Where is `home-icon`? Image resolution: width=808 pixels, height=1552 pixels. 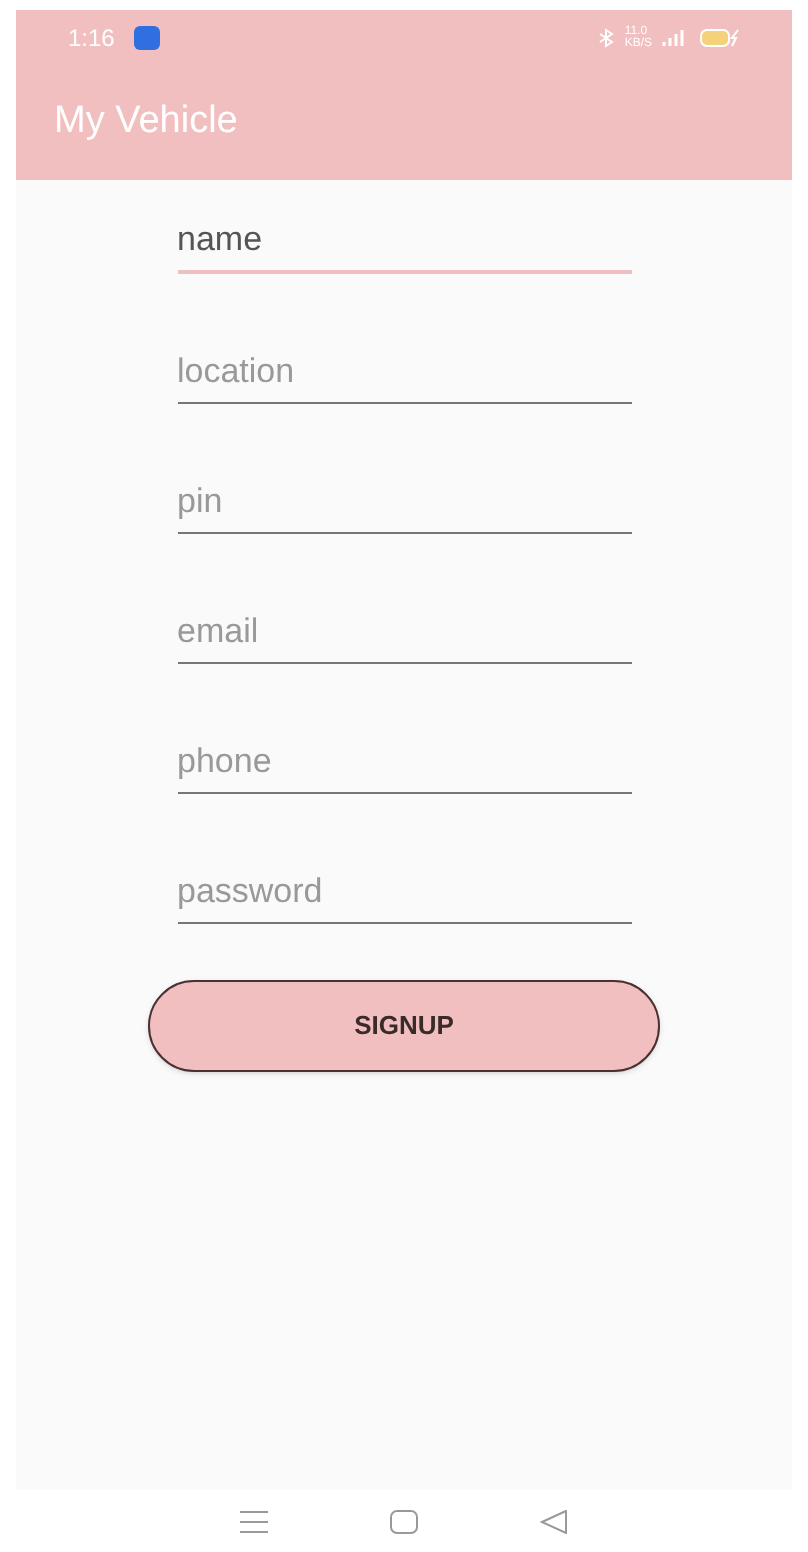 home-icon is located at coordinates (403, 1521).